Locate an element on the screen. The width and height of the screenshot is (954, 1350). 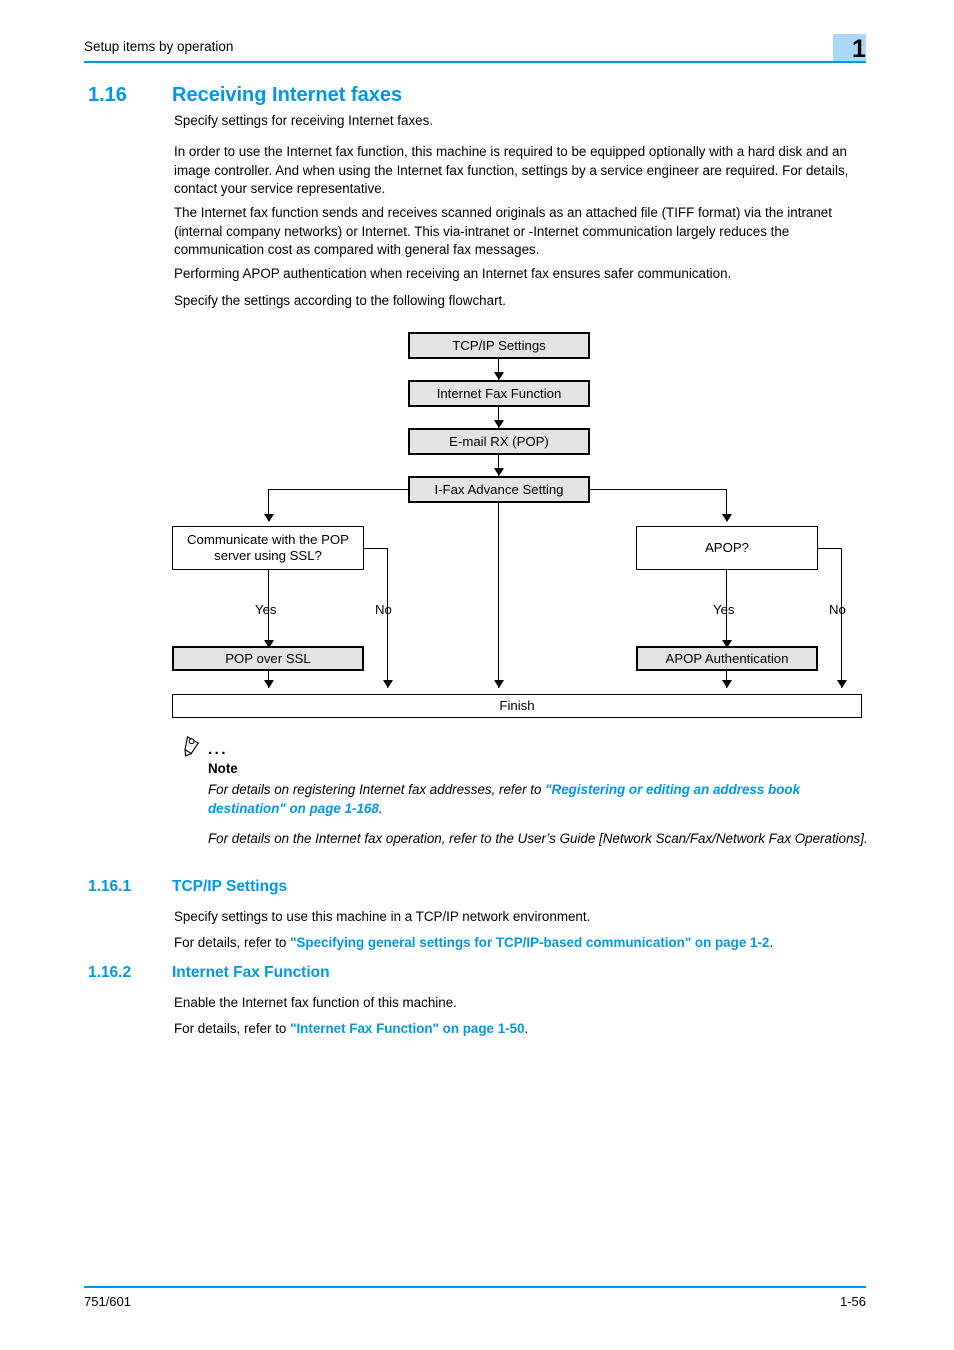
flow-box-email-rx-pop: E-mail RX (POP) is located at coordinates (499, 441).